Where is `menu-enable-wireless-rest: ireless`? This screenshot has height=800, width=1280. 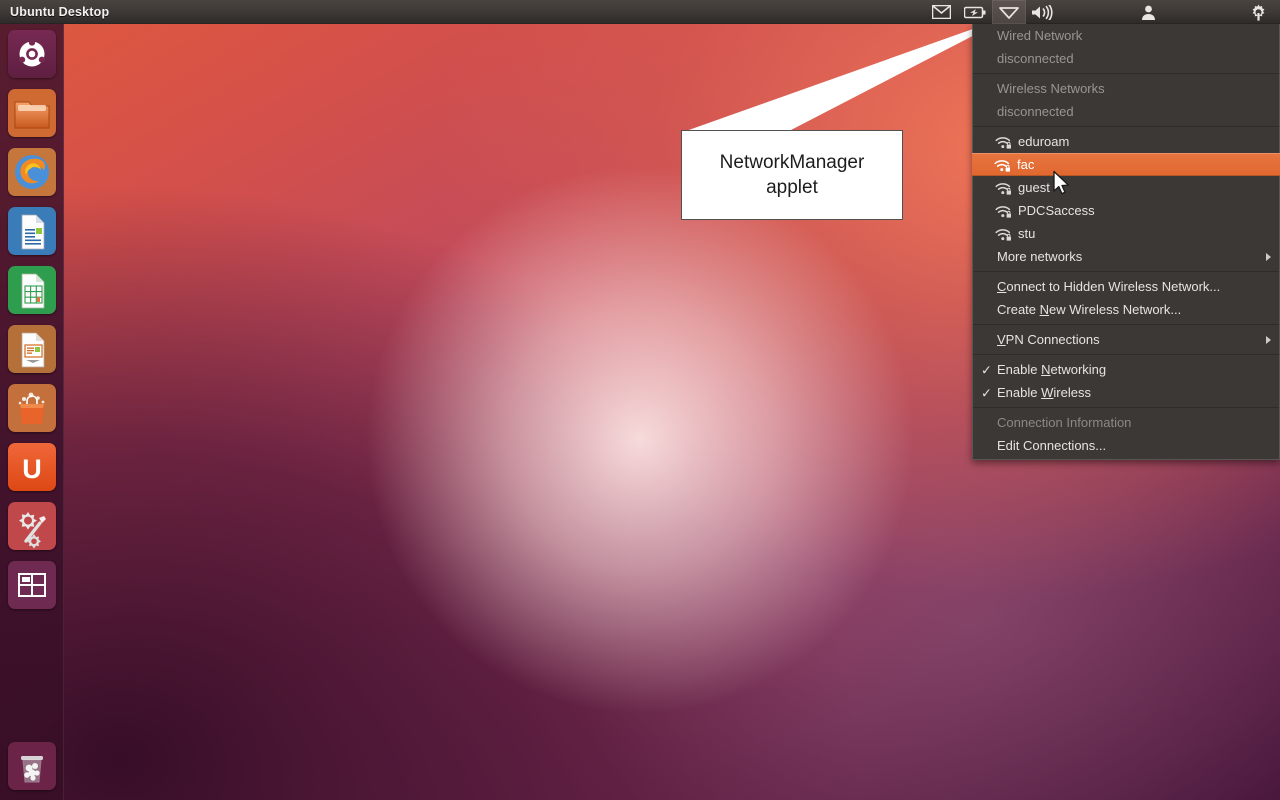 menu-enable-wireless-rest: ireless is located at coordinates (1072, 392).